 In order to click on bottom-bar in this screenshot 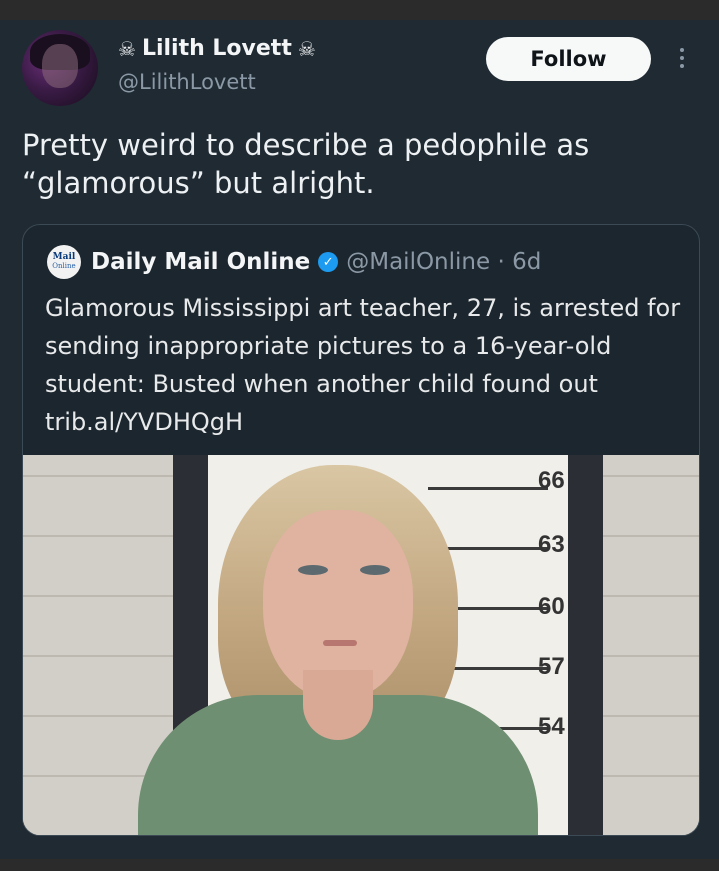, I will do `click(359, 865)`.